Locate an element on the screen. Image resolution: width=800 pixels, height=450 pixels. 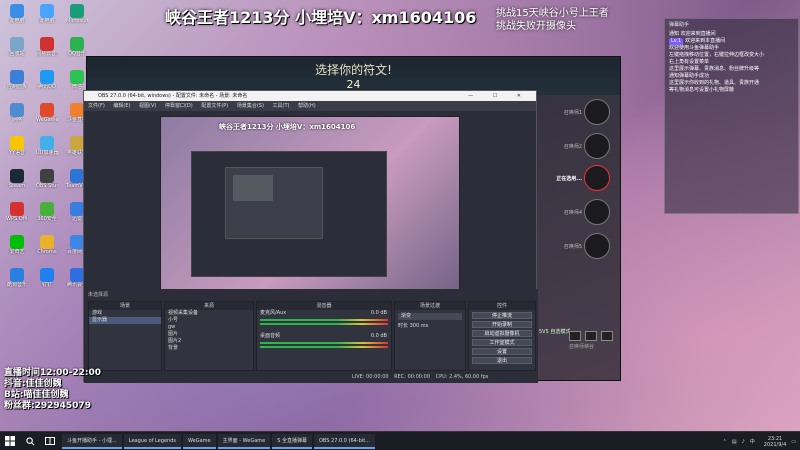
rune-edit-button is located at coordinates (591, 336).